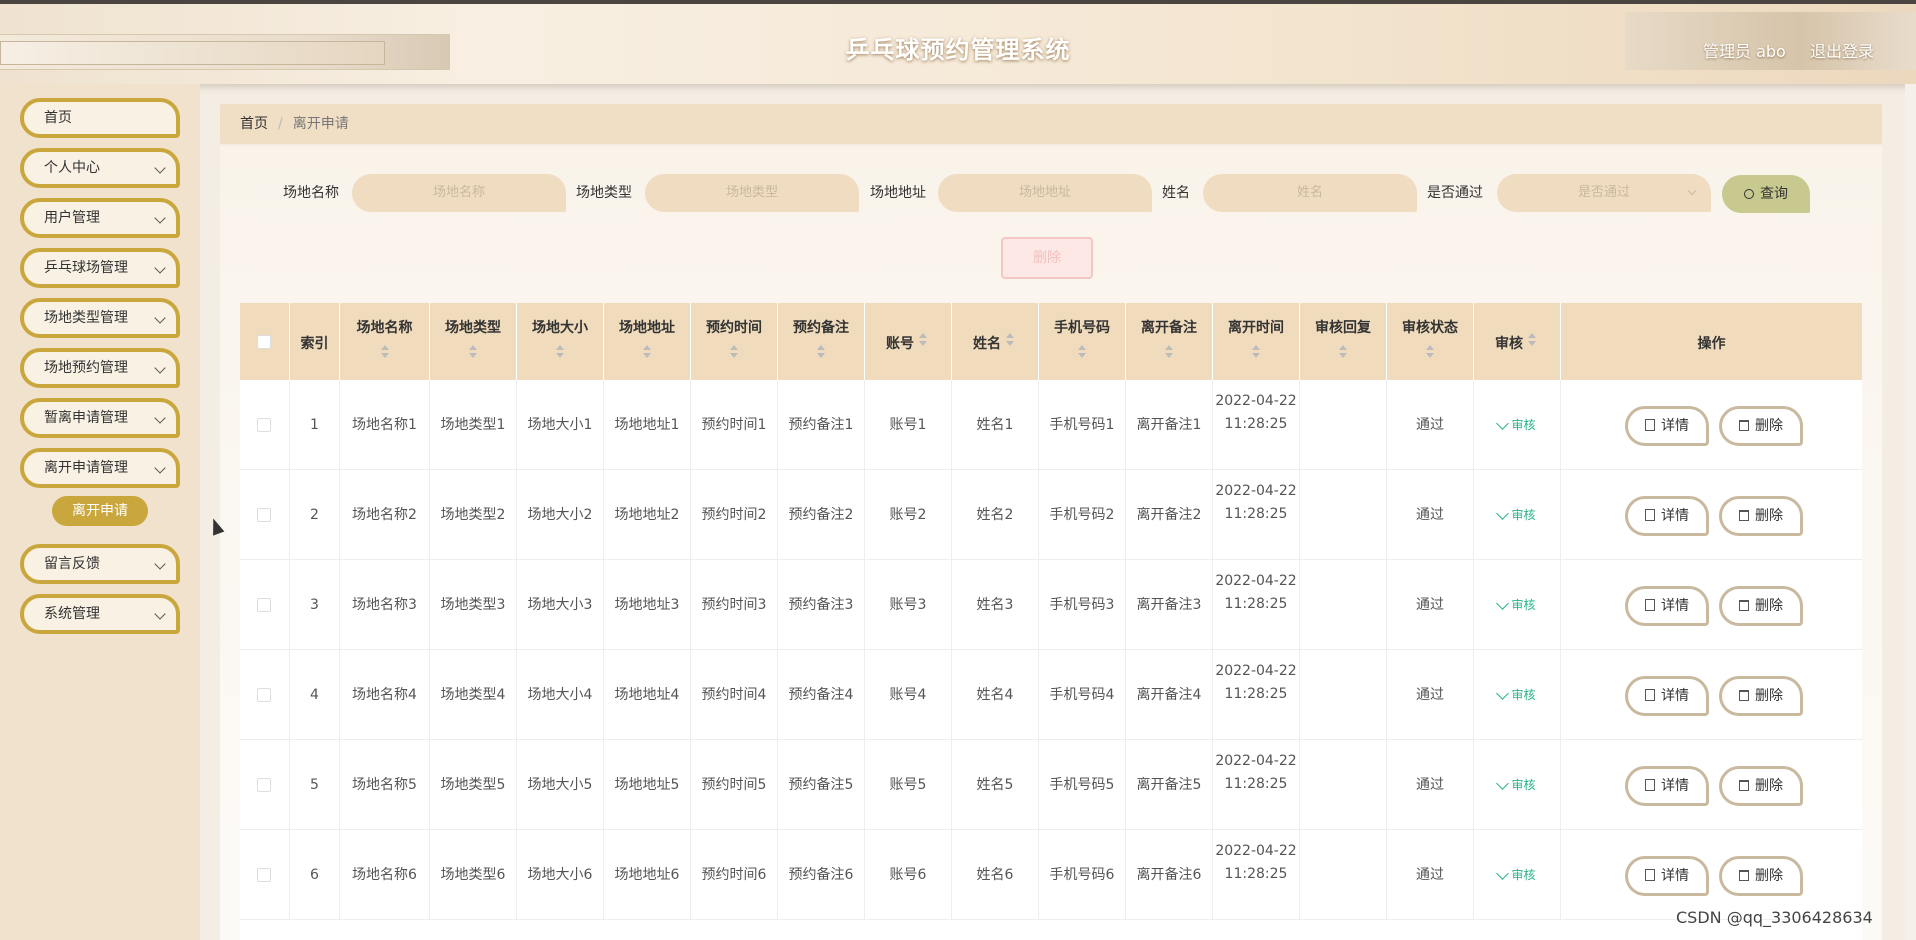  I want to click on cell-person: 姓名4, so click(995, 695).